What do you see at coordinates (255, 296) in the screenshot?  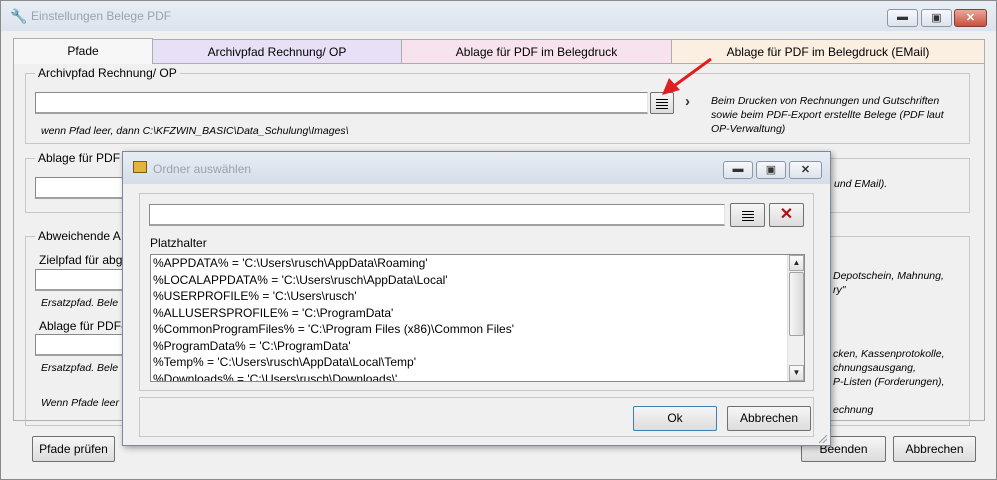 I see `list-item: %USERPROFILE% = 'C:\Users\rusch'` at bounding box center [255, 296].